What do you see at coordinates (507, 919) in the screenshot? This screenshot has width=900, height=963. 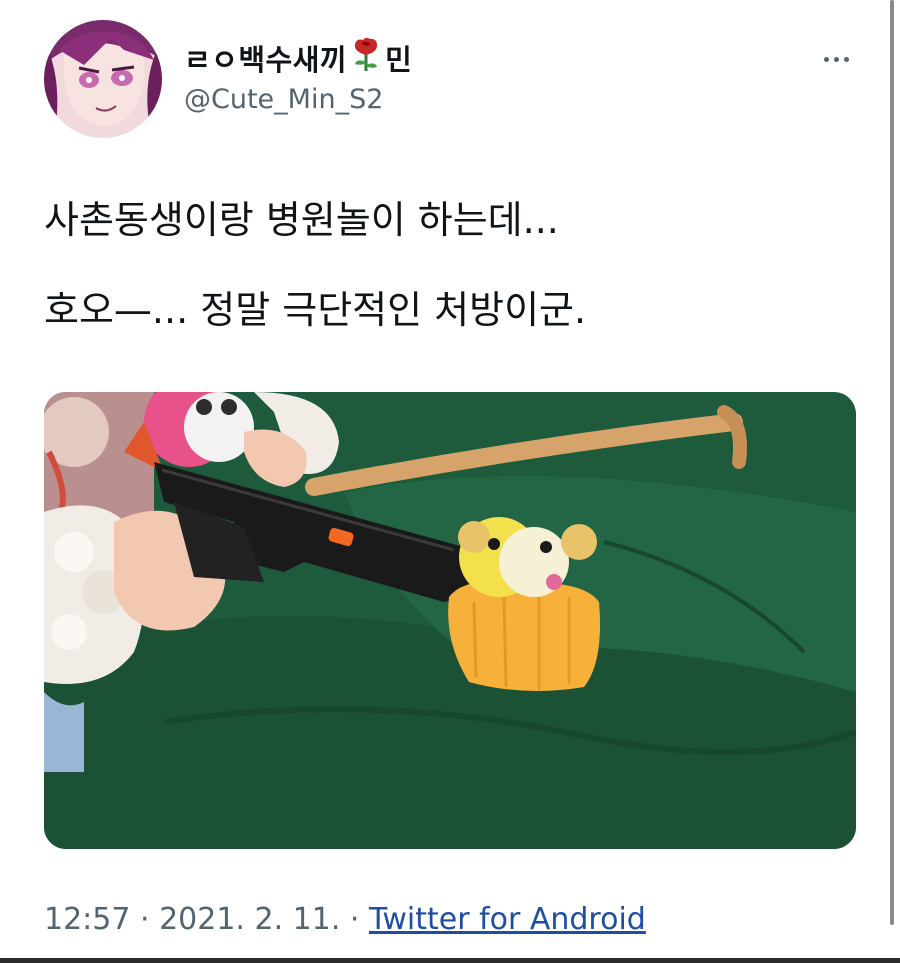 I see `tweet-source-link: Twitter for Android` at bounding box center [507, 919].